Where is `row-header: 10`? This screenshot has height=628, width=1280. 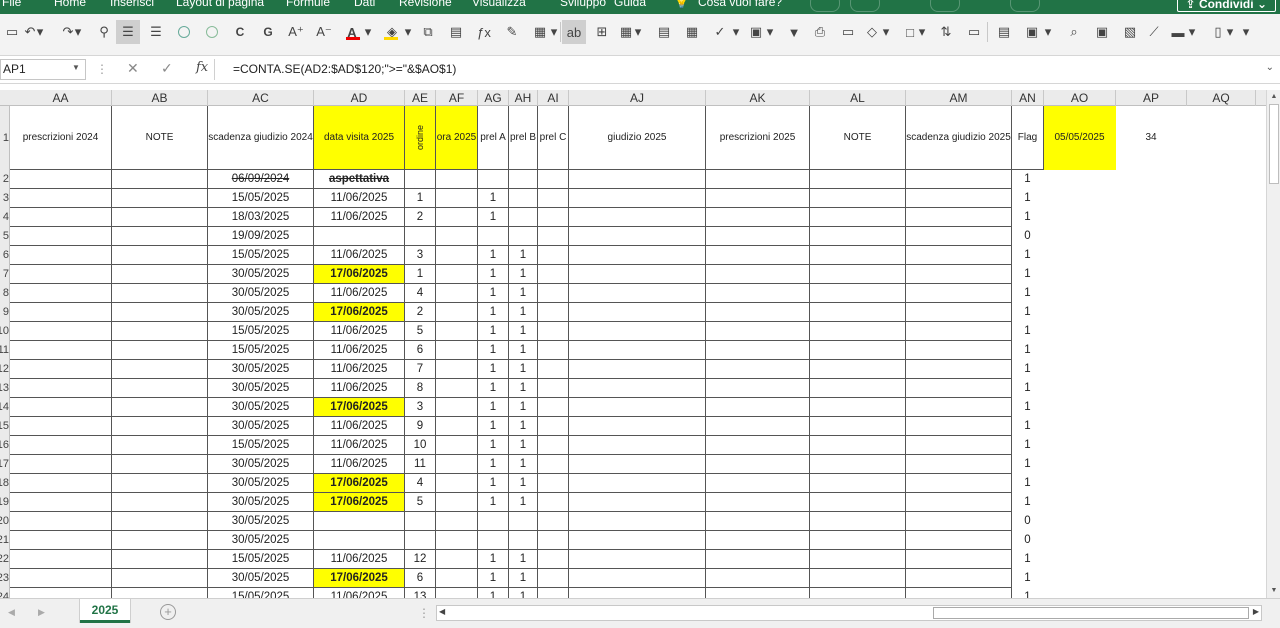 row-header: 10 is located at coordinates (4, 331).